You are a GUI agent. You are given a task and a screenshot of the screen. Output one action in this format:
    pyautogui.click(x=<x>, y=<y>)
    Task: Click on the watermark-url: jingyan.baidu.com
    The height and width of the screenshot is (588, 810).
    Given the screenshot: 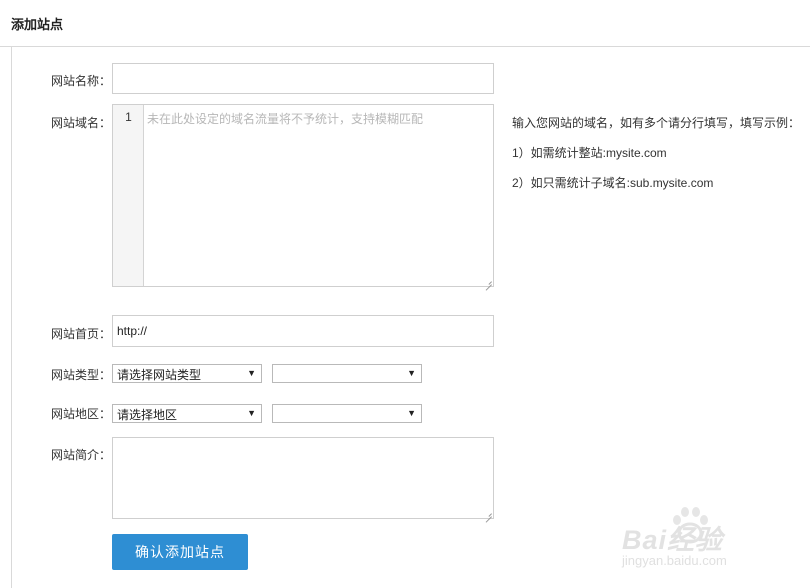 What is the action you would take?
    pyautogui.click(x=674, y=560)
    